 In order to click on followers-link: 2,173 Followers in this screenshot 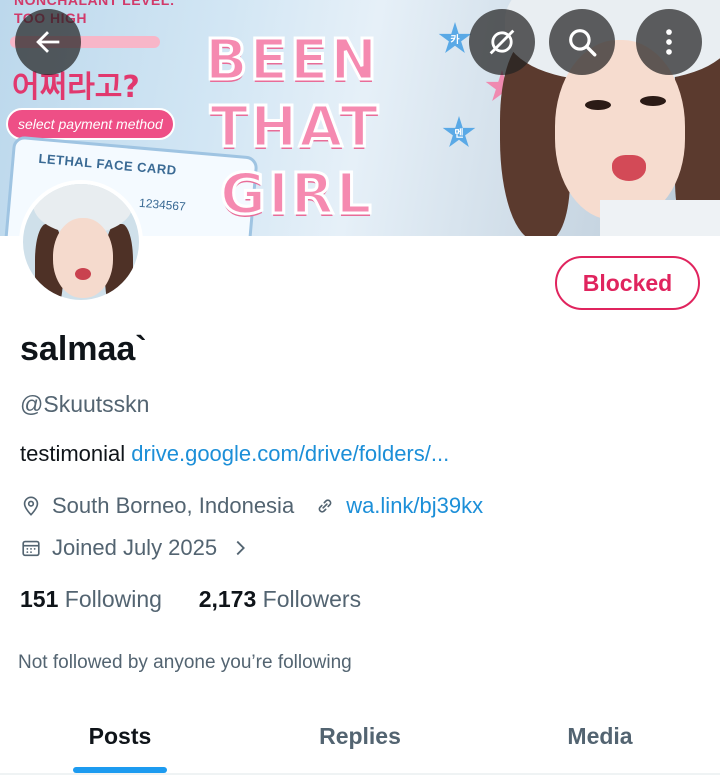, I will do `click(280, 599)`.